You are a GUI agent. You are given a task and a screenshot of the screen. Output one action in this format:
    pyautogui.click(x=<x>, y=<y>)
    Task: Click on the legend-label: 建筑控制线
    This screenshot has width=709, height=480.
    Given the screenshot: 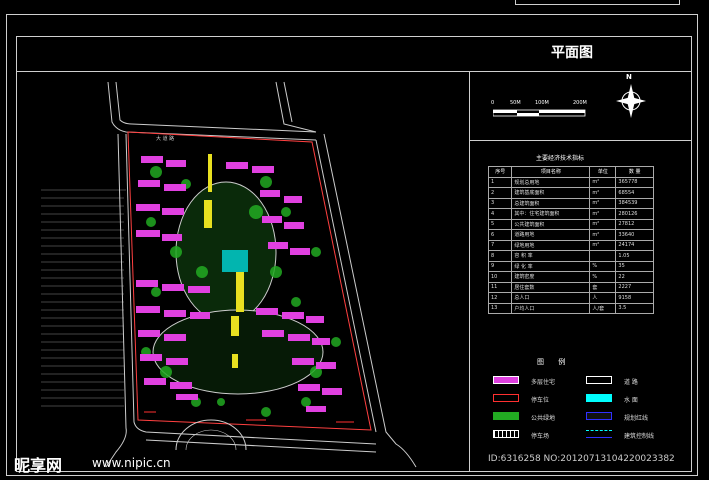 What is the action you would take?
    pyautogui.click(x=639, y=436)
    